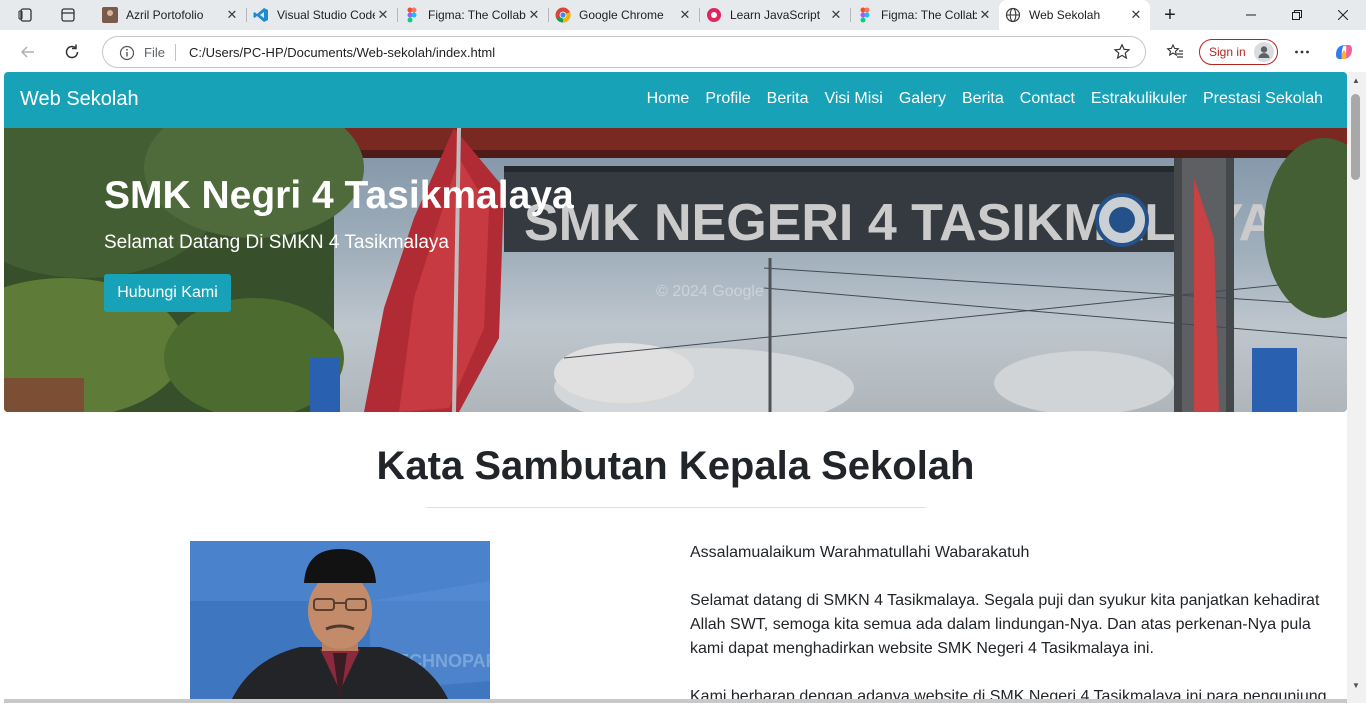 Image resolution: width=1366 pixels, height=703 pixels. I want to click on new-tab-button: +, so click(1170, 15).